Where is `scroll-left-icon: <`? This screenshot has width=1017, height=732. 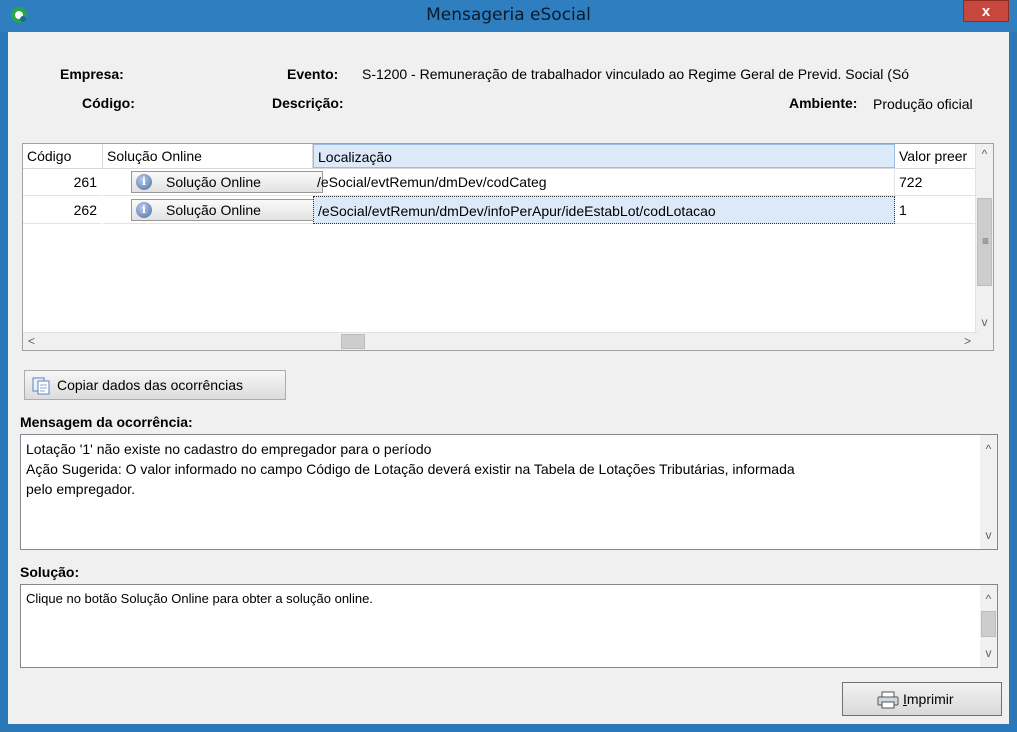
scroll-left-icon: < is located at coordinates (31, 341).